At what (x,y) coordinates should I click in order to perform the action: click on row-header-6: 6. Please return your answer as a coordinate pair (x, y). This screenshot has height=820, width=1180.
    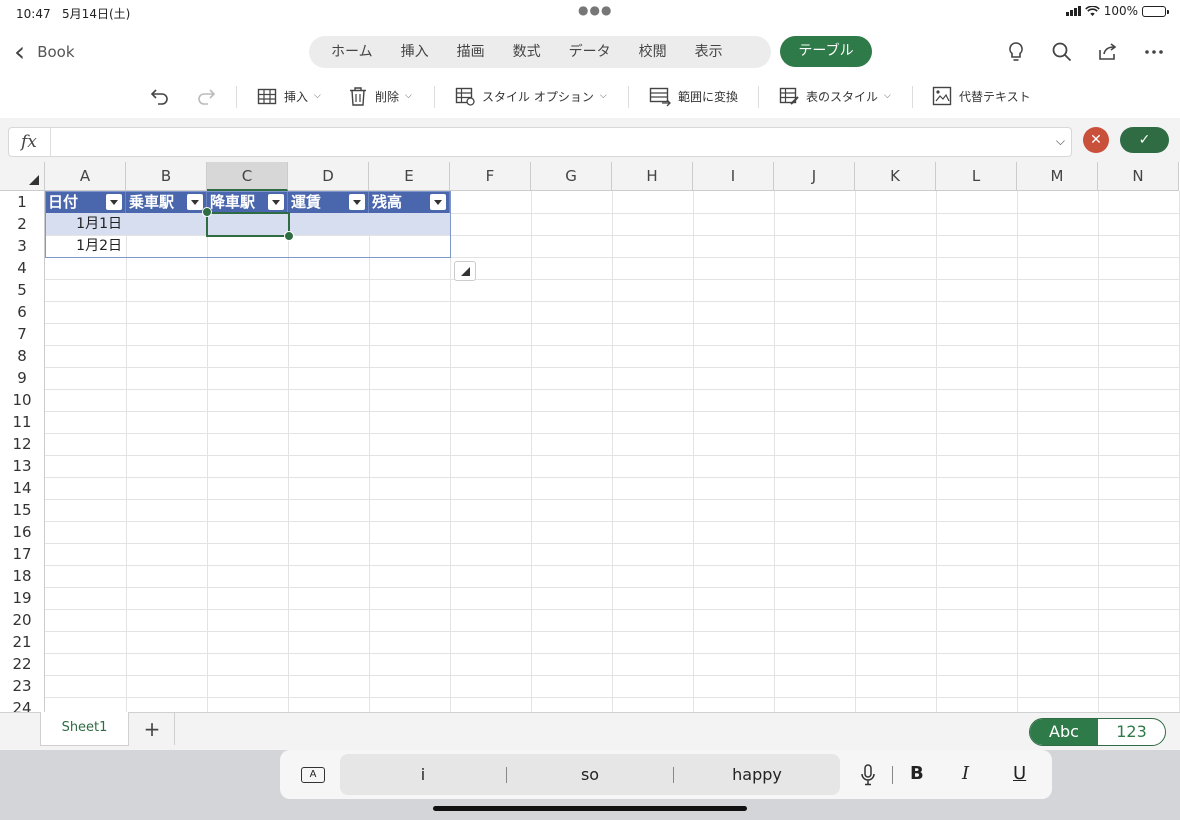
    Looking at the image, I should click on (22, 312).